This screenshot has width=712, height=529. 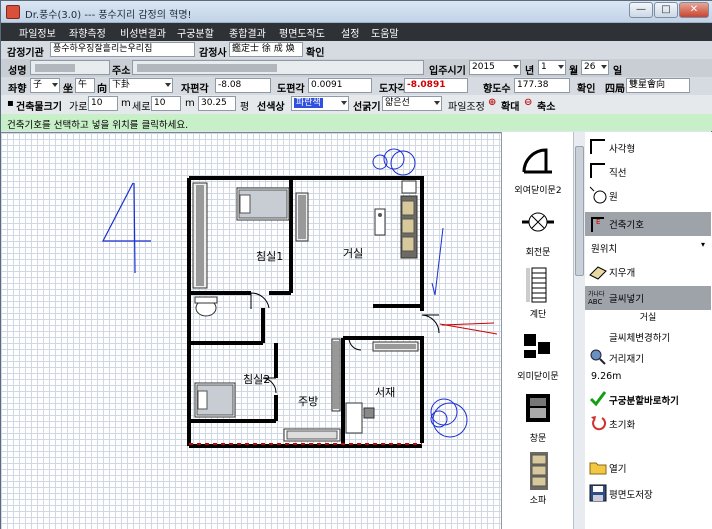 I want to click on text-value-field: 거실, so click(x=647, y=319).